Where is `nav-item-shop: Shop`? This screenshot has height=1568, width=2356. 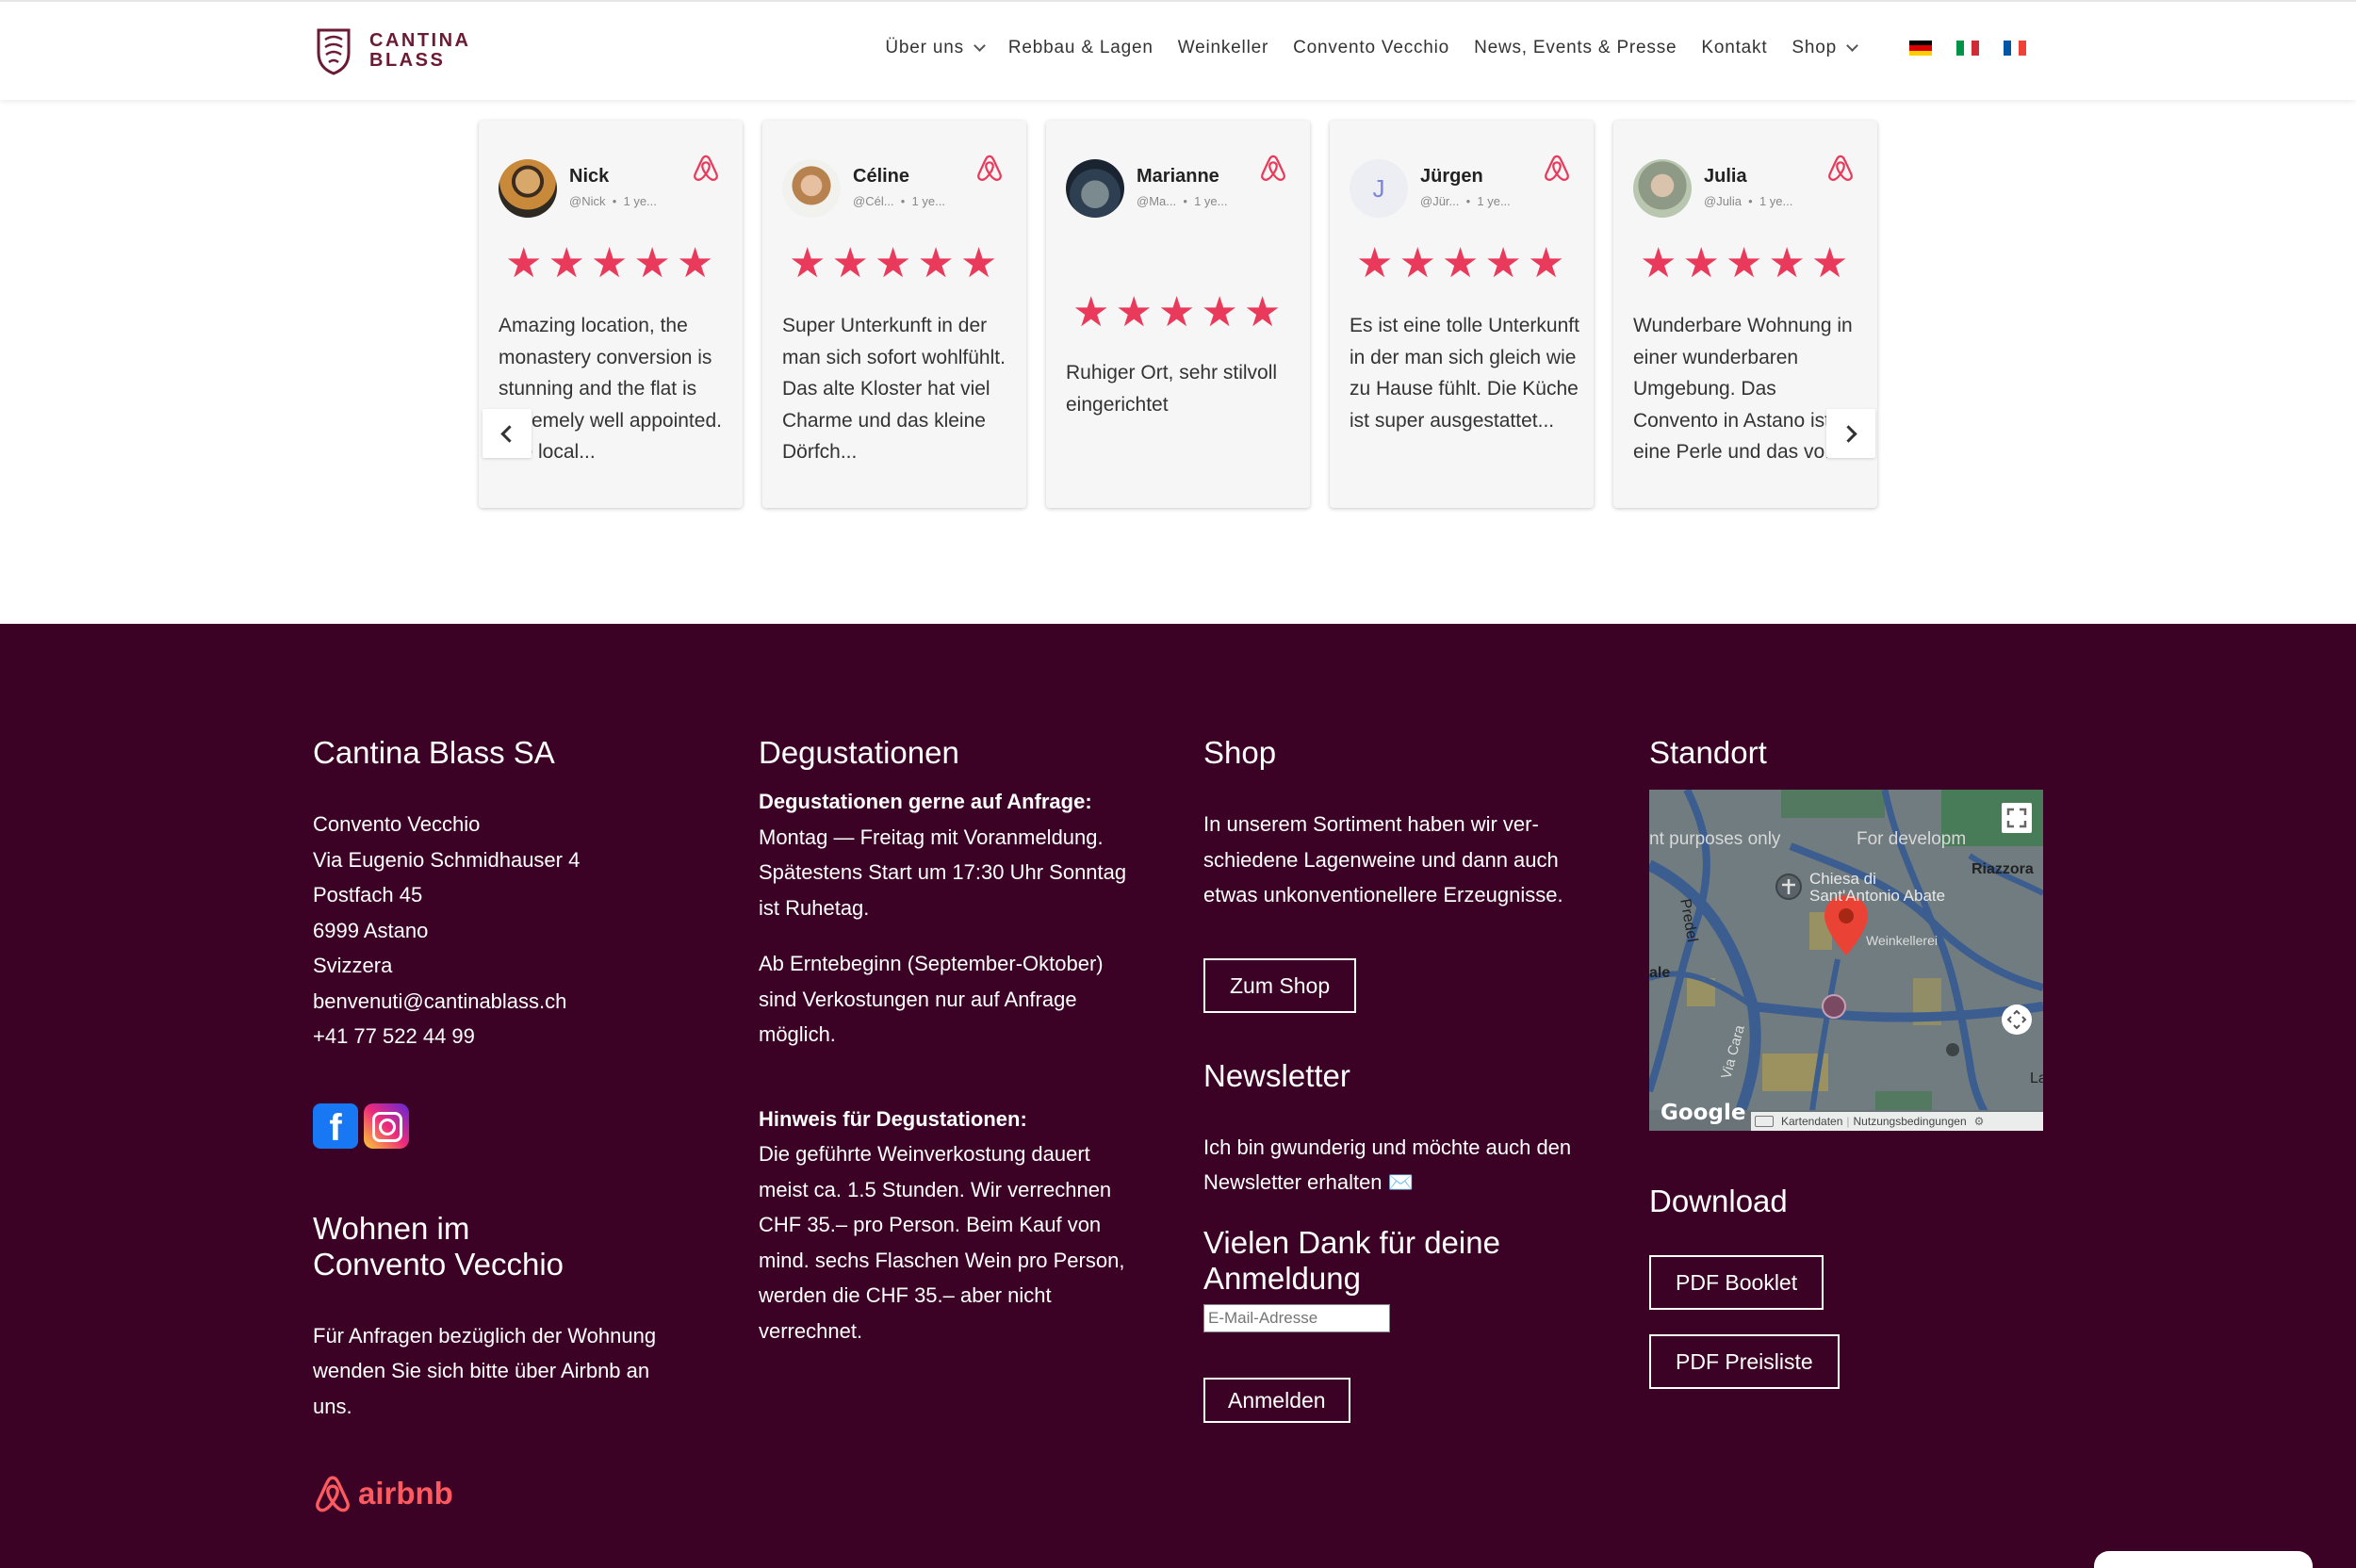 nav-item-shop: Shop is located at coordinates (1825, 48).